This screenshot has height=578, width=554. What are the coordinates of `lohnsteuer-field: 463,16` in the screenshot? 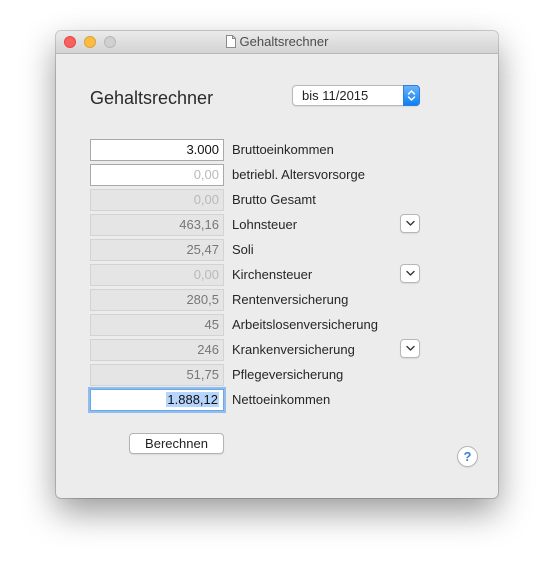 It's located at (157, 225).